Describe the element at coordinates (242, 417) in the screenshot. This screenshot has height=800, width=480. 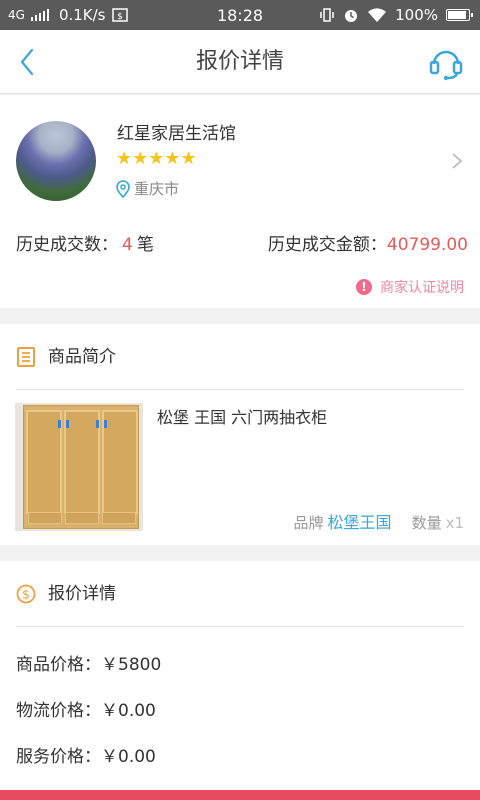
I see `product-name: 松堡 王国 六门两抽衣柜` at that location.